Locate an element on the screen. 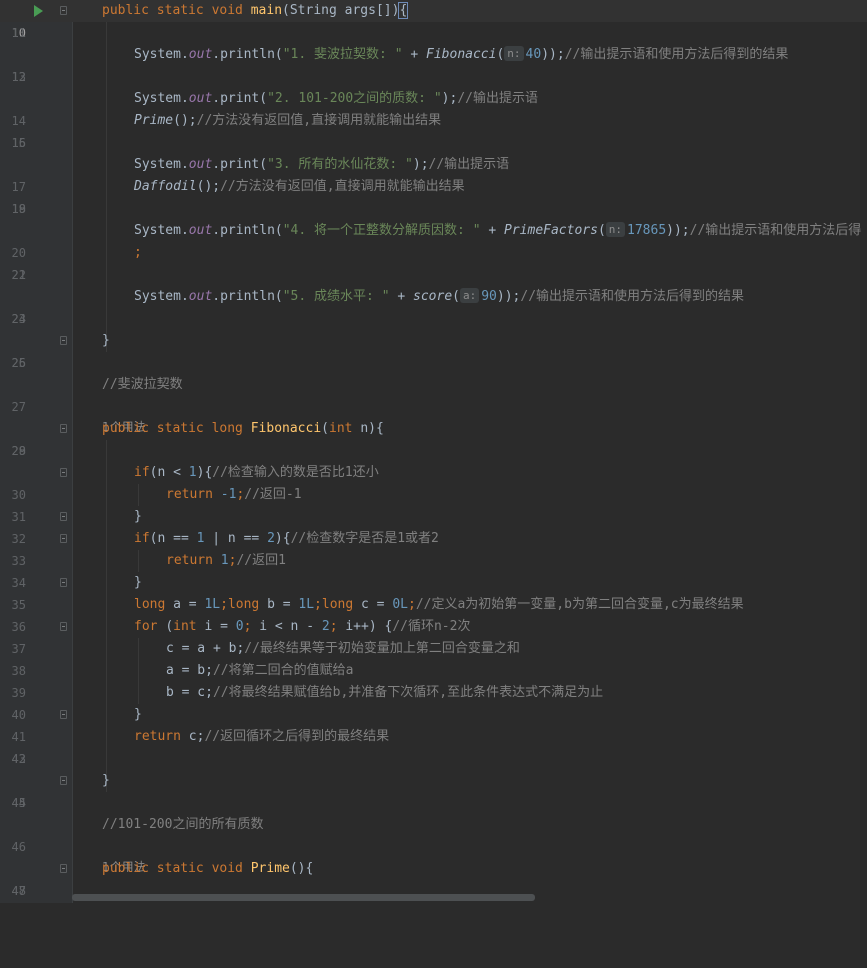 The width and height of the screenshot is (867, 968). code-token: 40 is located at coordinates (533, 54).